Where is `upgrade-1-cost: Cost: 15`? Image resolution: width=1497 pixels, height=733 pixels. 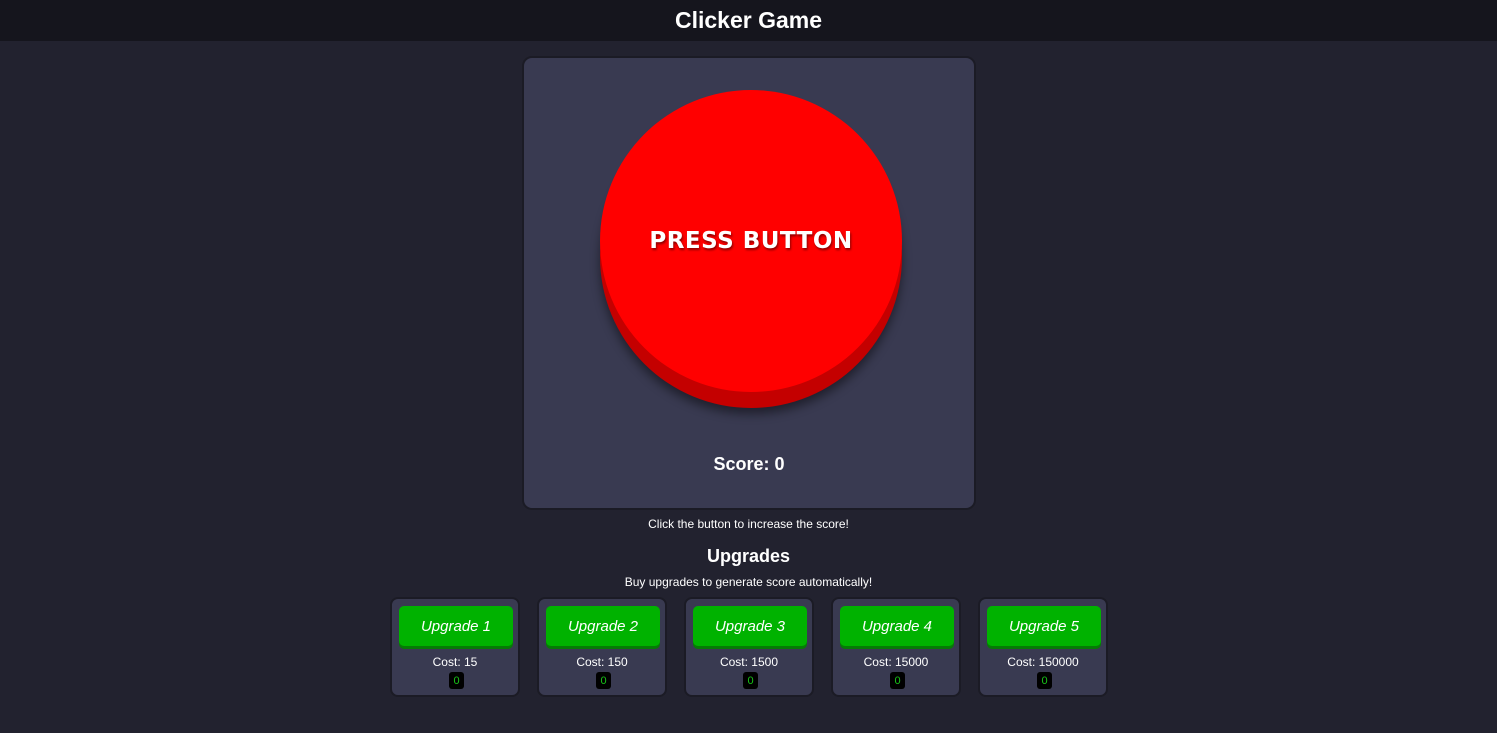
upgrade-1-cost: Cost: 15 is located at coordinates (455, 662).